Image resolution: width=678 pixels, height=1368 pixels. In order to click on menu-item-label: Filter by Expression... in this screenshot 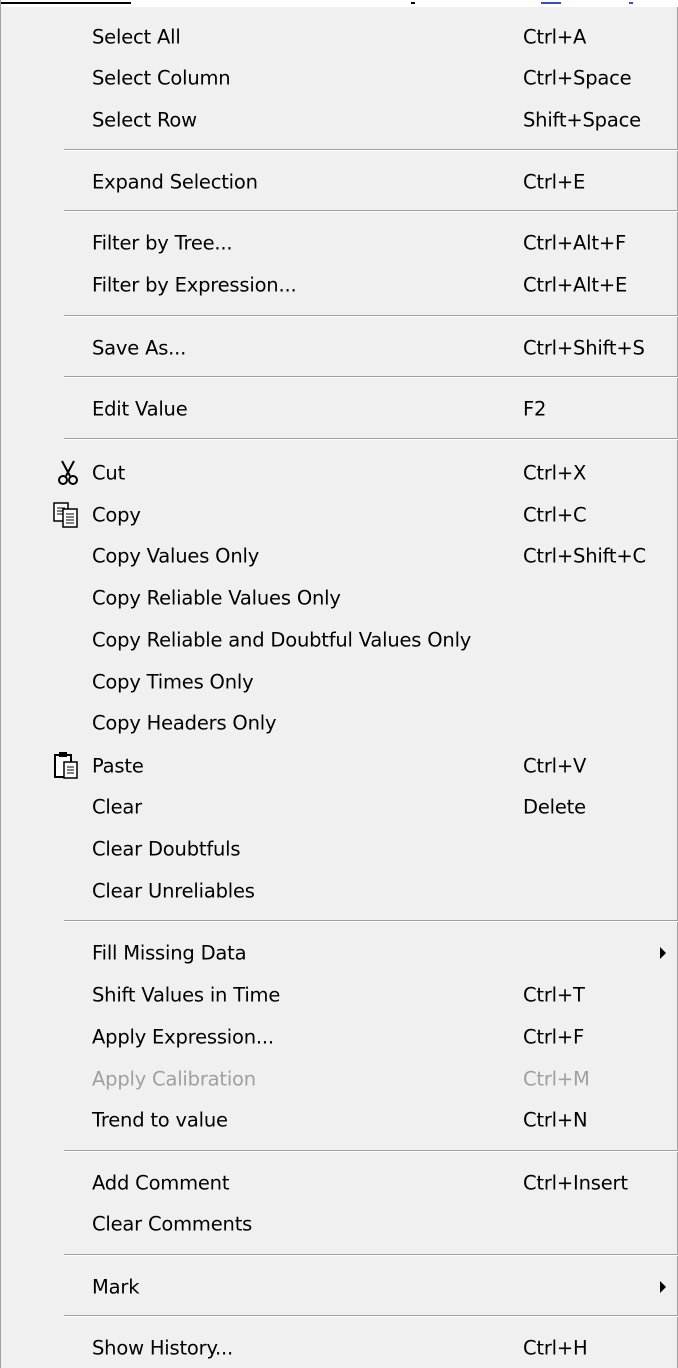, I will do `click(194, 285)`.